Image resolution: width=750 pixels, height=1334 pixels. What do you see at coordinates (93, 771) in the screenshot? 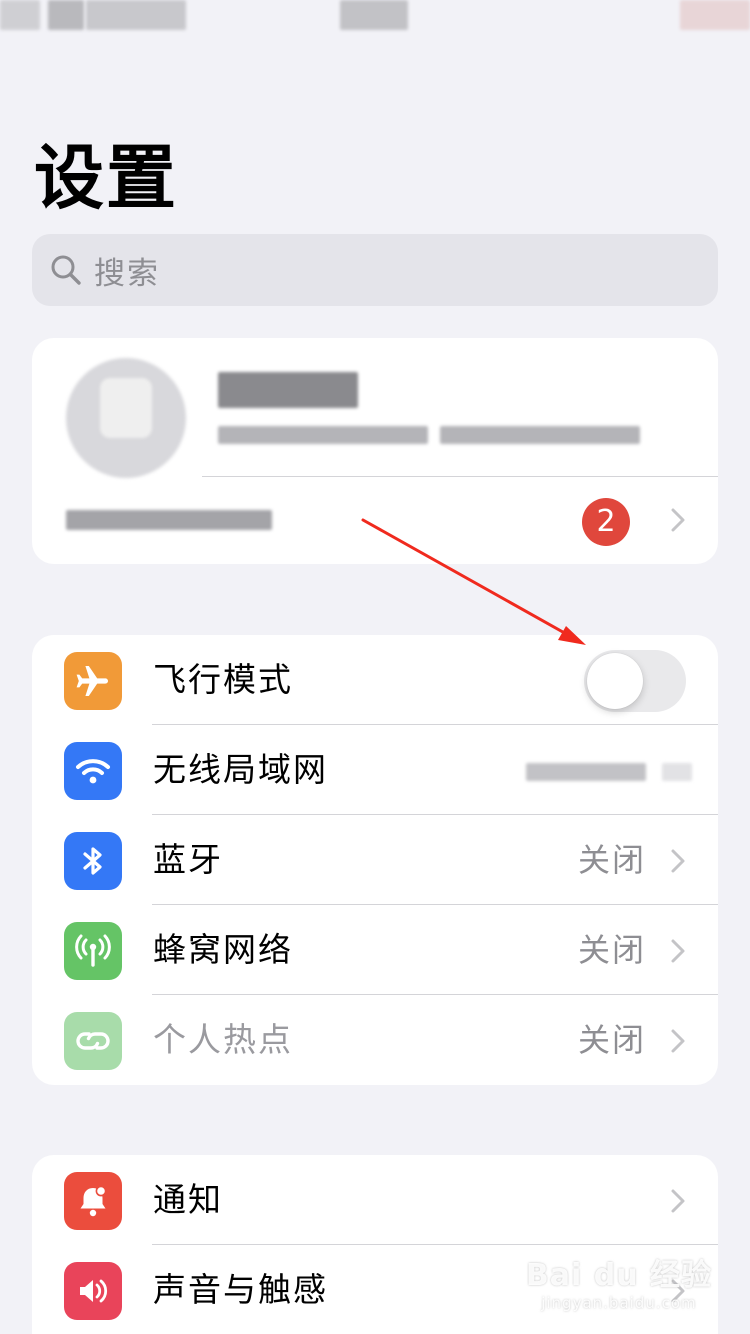
I see `wifi-icon` at bounding box center [93, 771].